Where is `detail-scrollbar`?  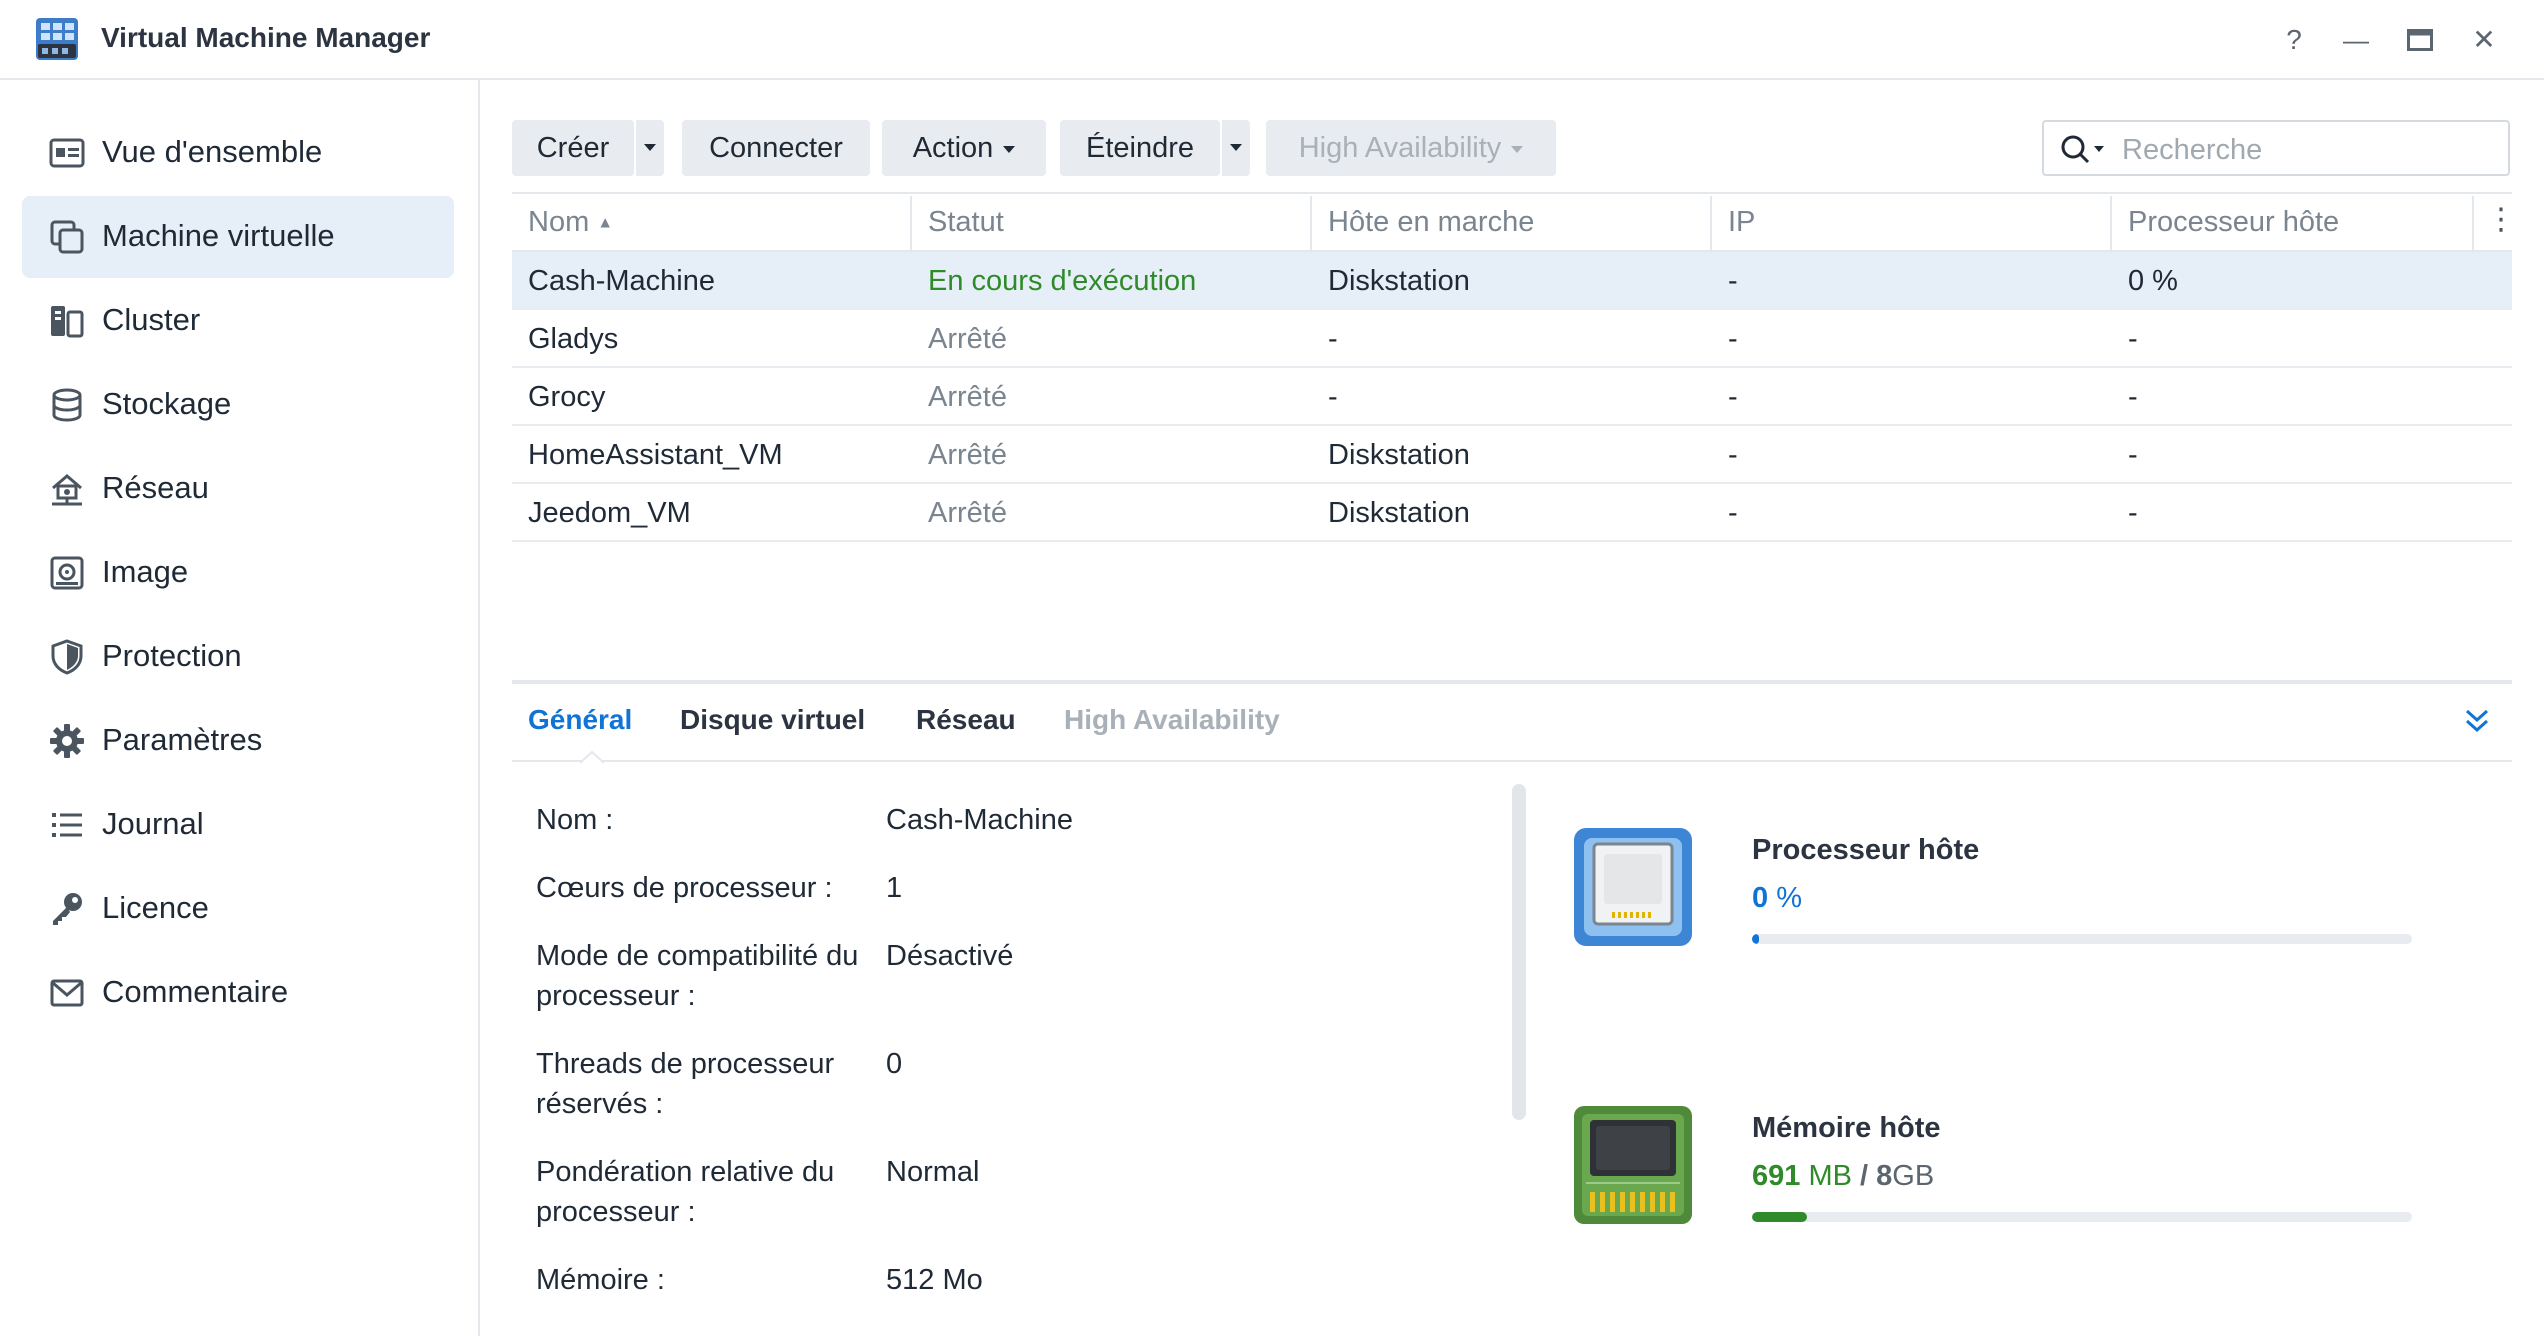 detail-scrollbar is located at coordinates (1519, 952).